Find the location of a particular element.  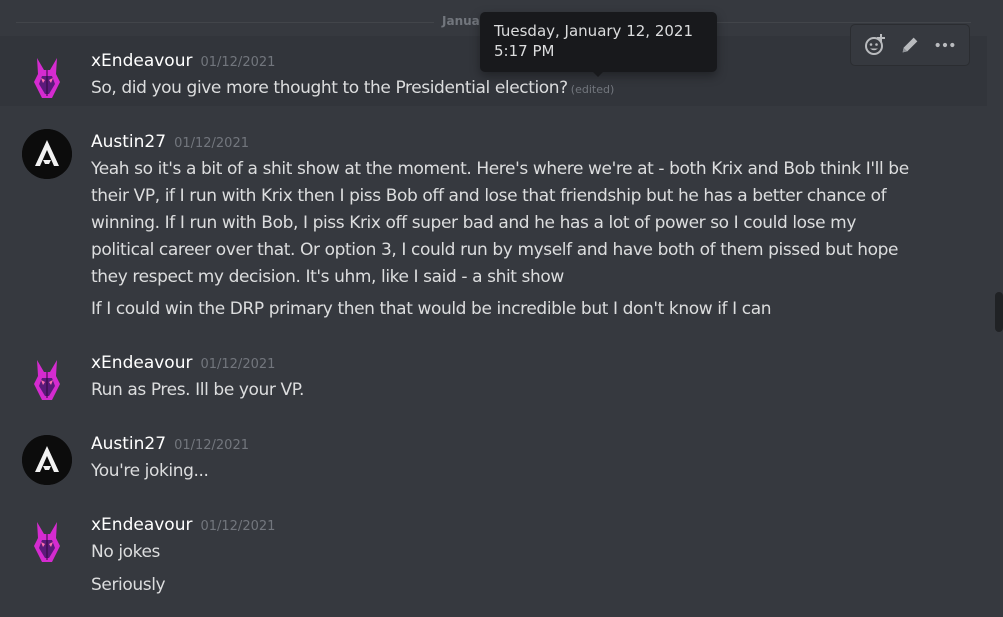

edit-button is located at coordinates (910, 45).